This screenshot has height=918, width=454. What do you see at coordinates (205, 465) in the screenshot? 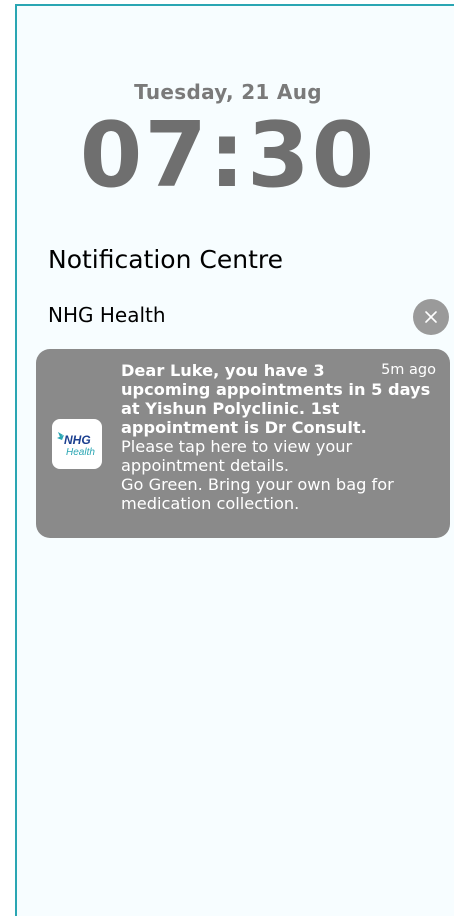
I see `notification-line: appointment details.` at bounding box center [205, 465].